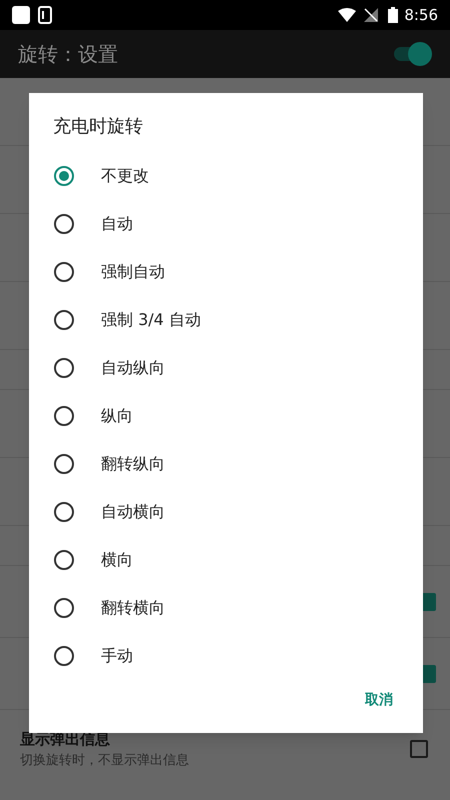  I want to click on radio-option: 自动, so click(226, 224).